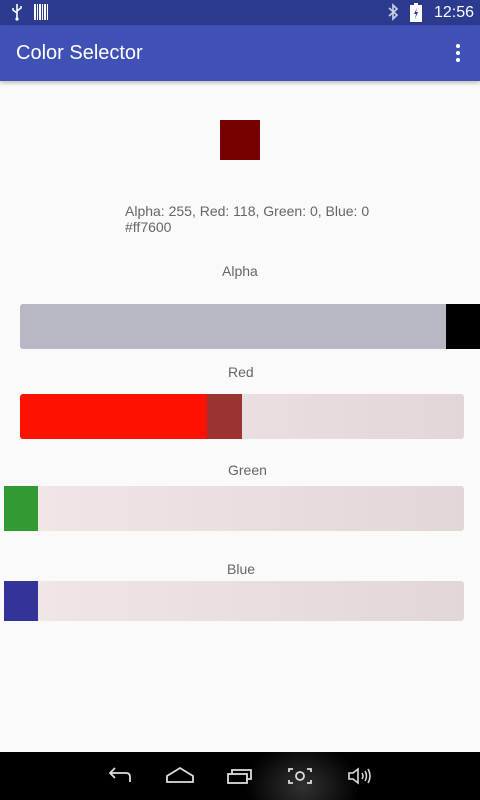 This screenshot has width=480, height=800. What do you see at coordinates (393, 12) in the screenshot?
I see `bluetooth-icon` at bounding box center [393, 12].